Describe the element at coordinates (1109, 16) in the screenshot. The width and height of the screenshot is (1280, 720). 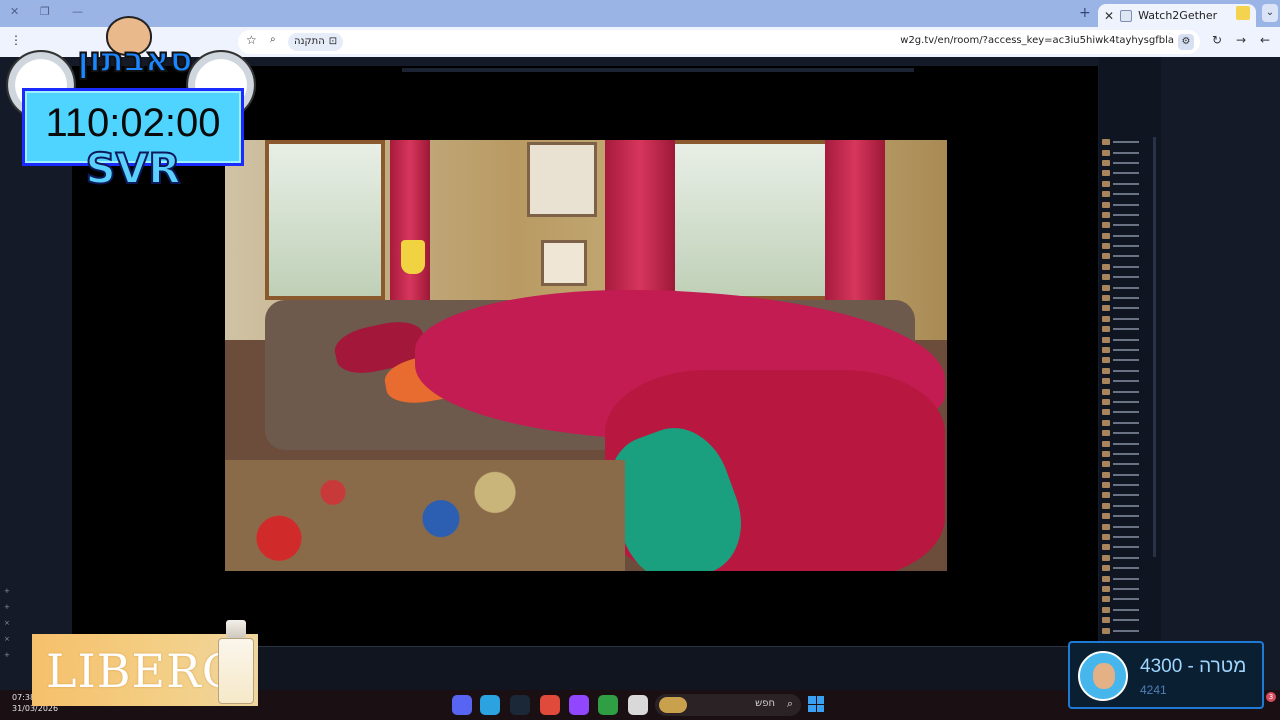
I see `close-tab-icon: ✕` at that location.